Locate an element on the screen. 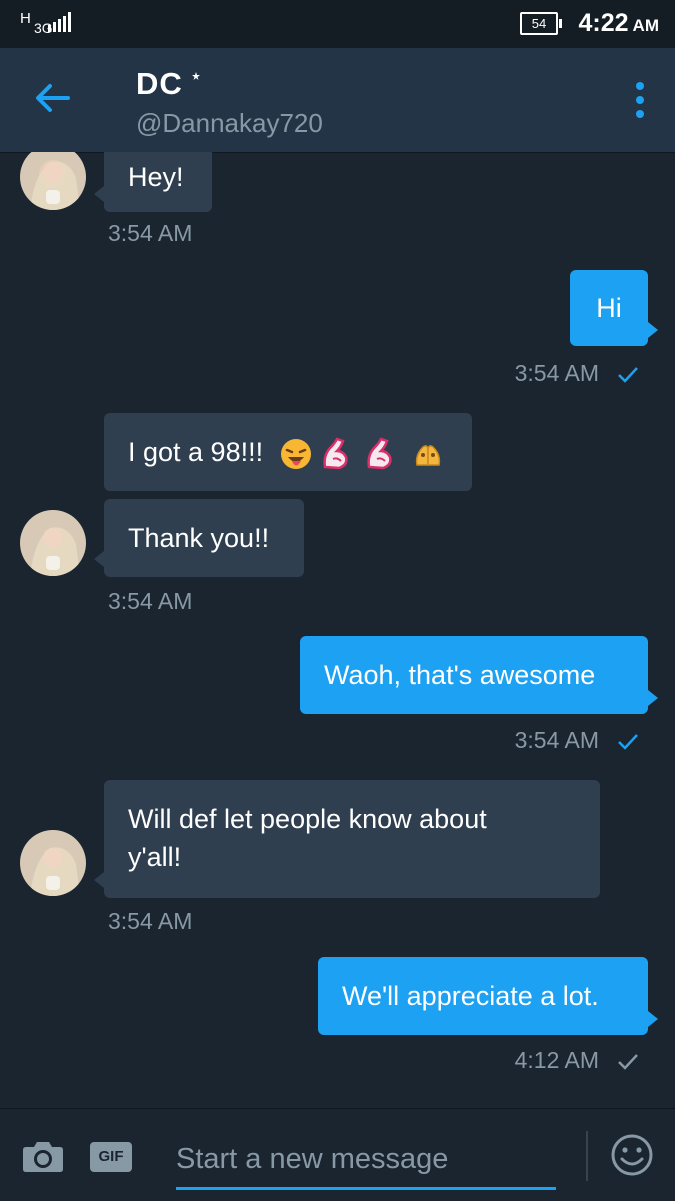  conversation-header: DC @Dannakay720 is located at coordinates (337, 100).